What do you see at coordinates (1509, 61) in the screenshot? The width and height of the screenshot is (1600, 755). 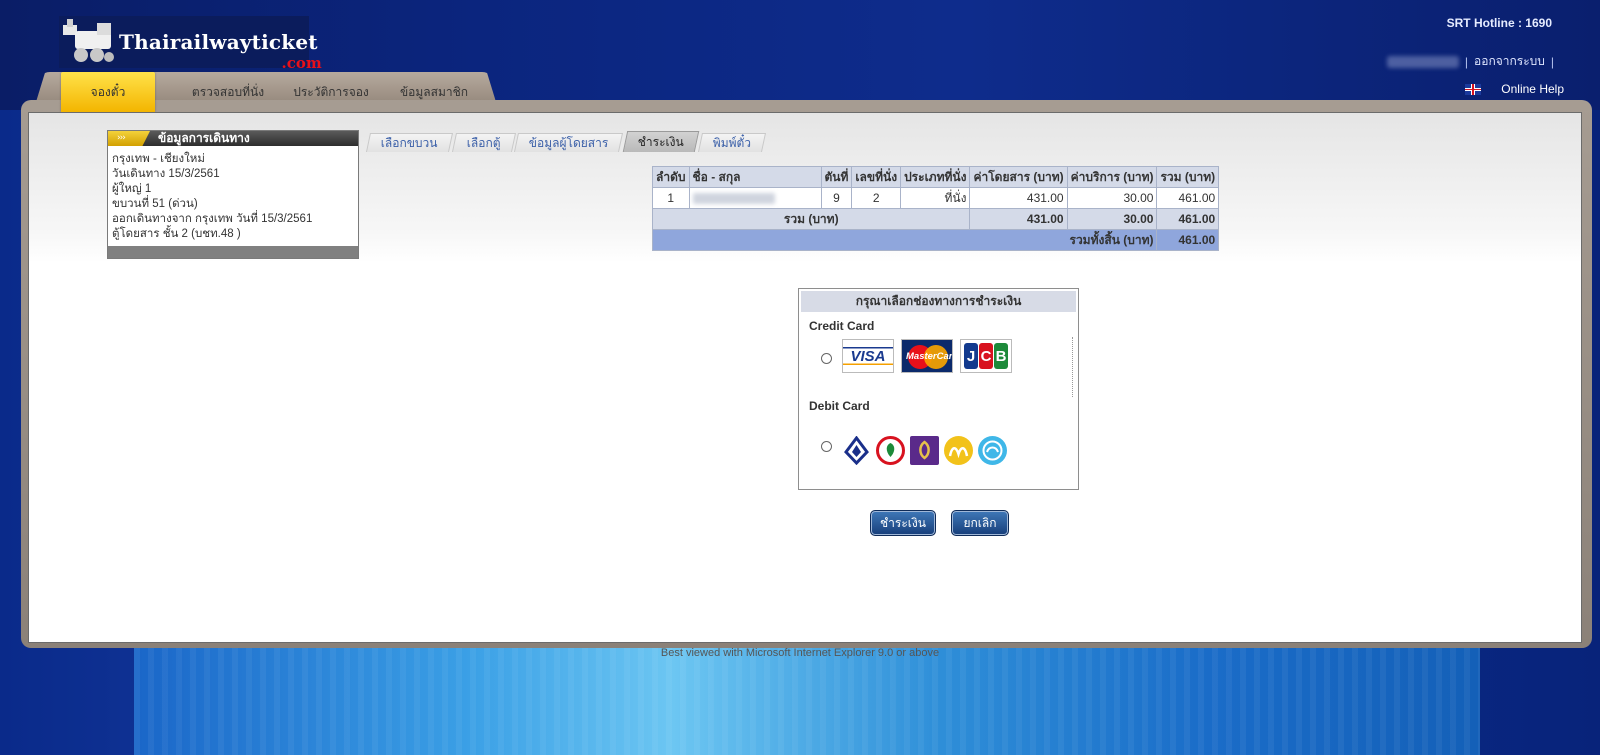 I see `logout-link: ออกจากระบบ` at bounding box center [1509, 61].